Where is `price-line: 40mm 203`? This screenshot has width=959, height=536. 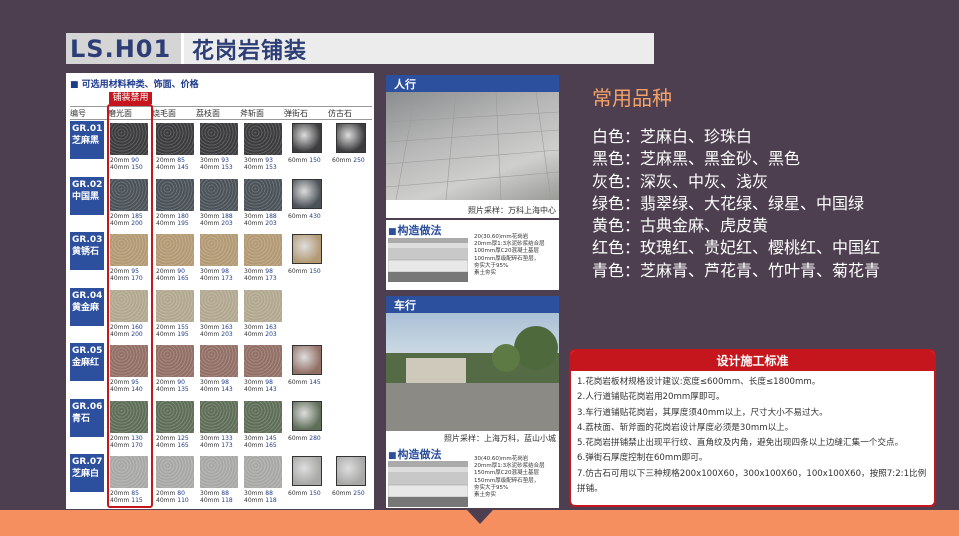 price-line: 40mm 203 is located at coordinates (216, 334).